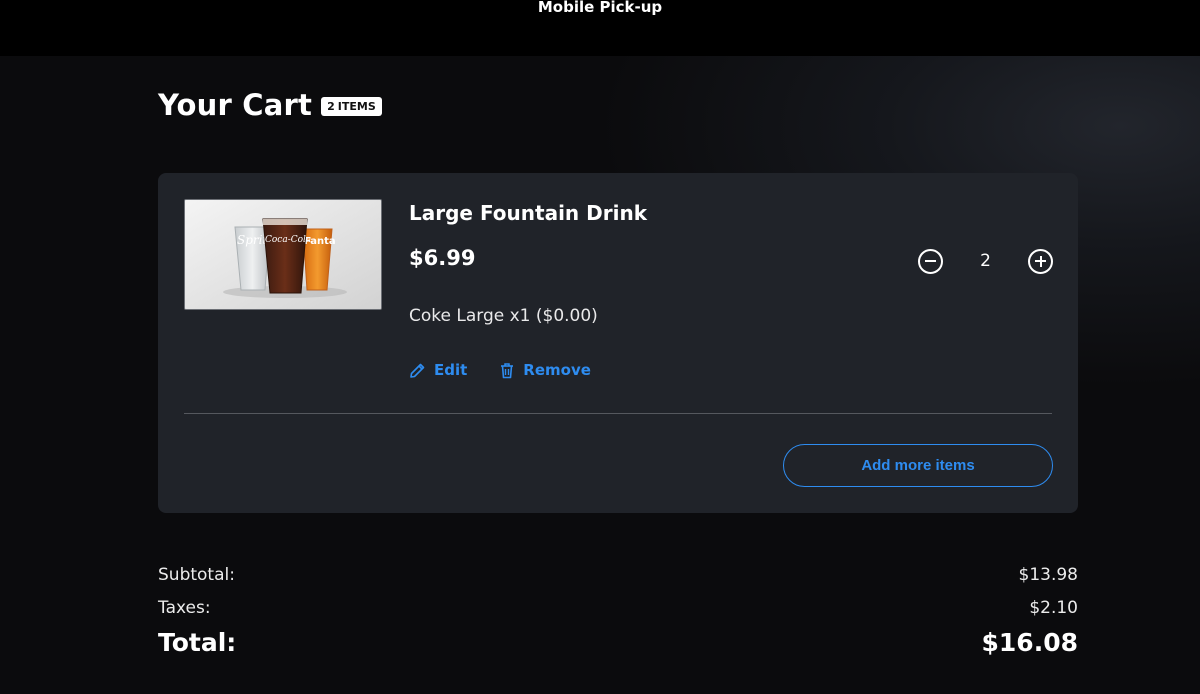 Image resolution: width=1200 pixels, height=694 pixels. What do you see at coordinates (288, 240) in the screenshot?
I see `cola-cup-text: Coca-Cola` at bounding box center [288, 240].